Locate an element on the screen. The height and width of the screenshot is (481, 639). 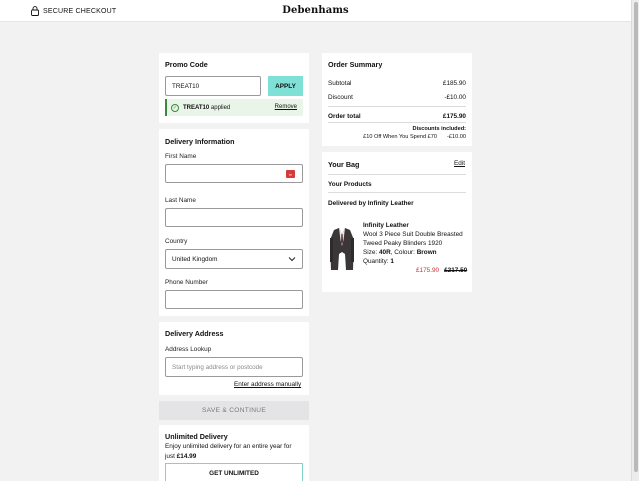
promo-code-input: TREAT10 is located at coordinates (213, 86).